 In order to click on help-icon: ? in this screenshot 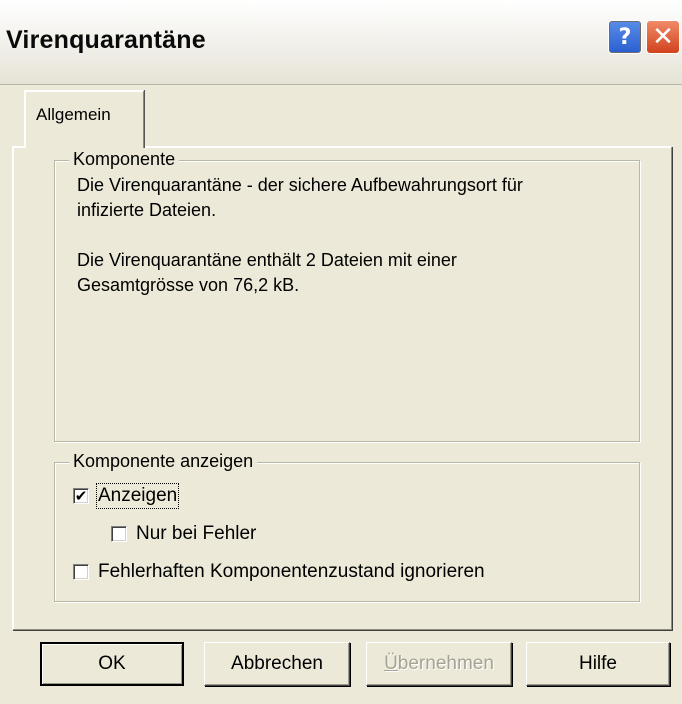, I will do `click(625, 37)`.